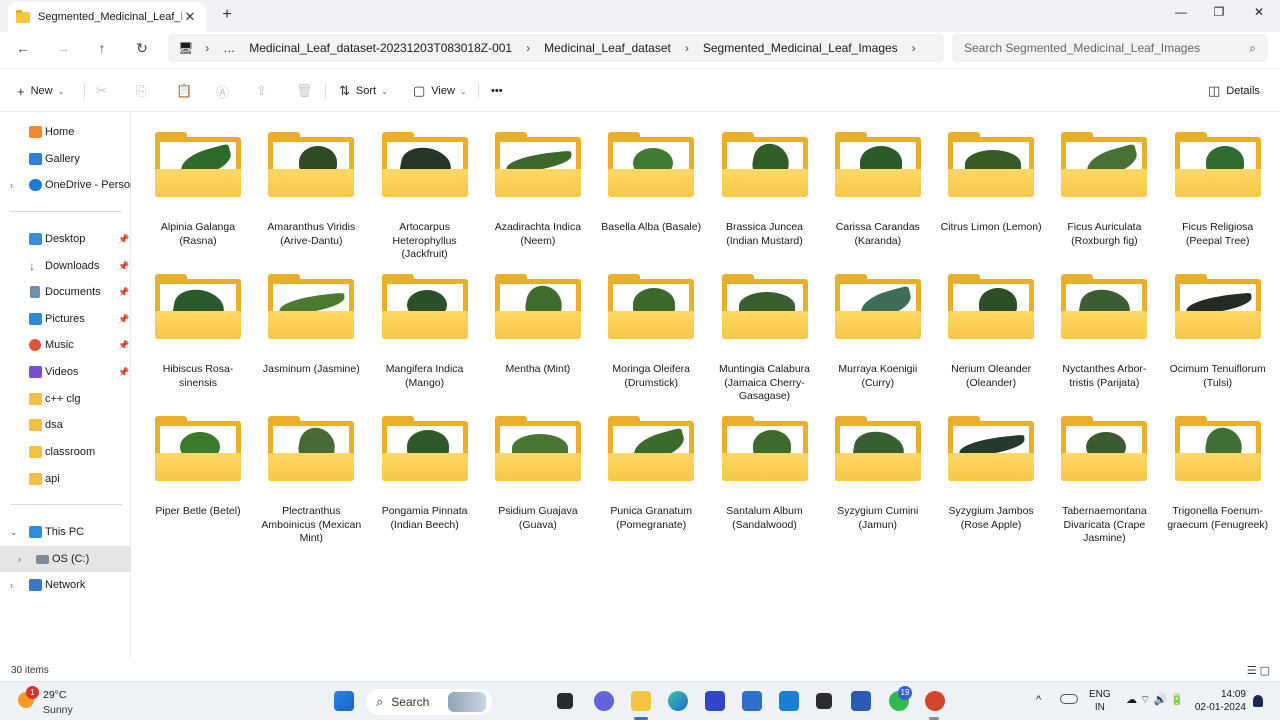 This screenshot has height=720, width=1280. I want to click on back-button: ←, so click(23, 48).